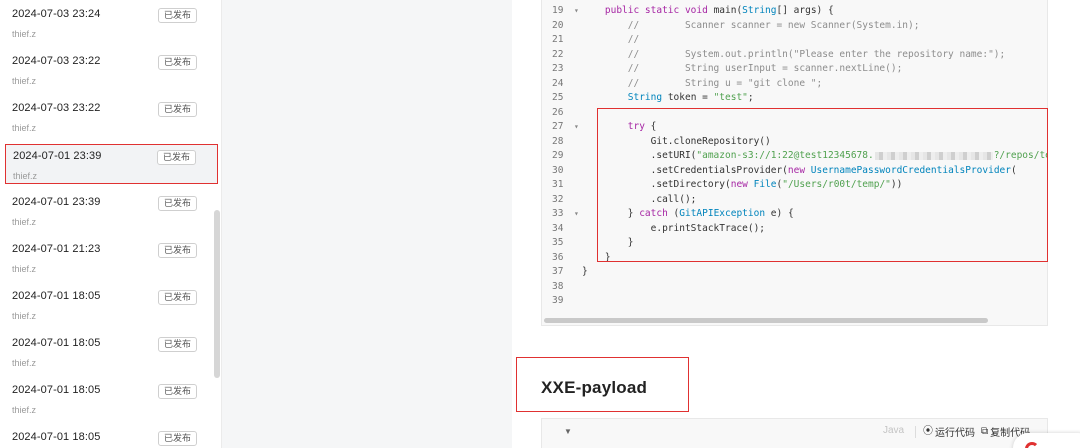 The width and height of the screenshot is (1080, 448). I want to click on code-token: // String u = "git clone ";, so click(702, 83).